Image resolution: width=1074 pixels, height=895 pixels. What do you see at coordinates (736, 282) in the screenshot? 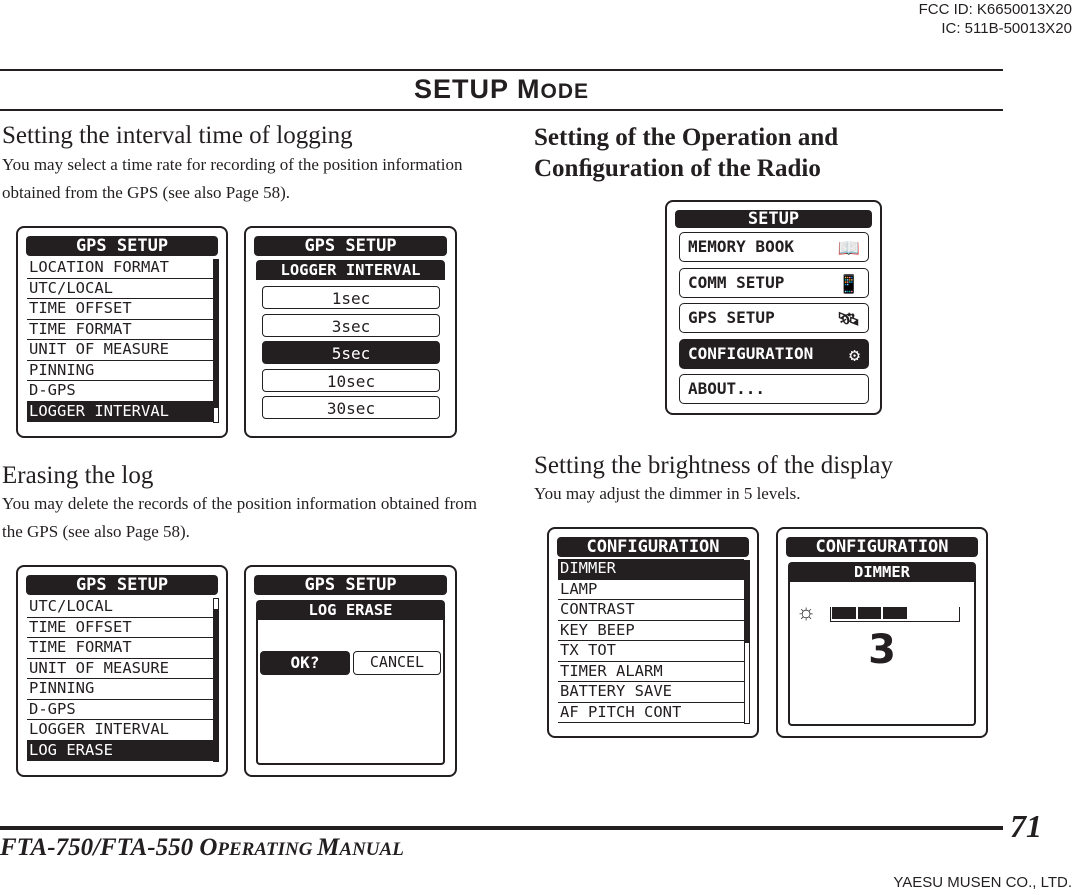
I see `menu-item-label: COMM SETUP` at bounding box center [736, 282].